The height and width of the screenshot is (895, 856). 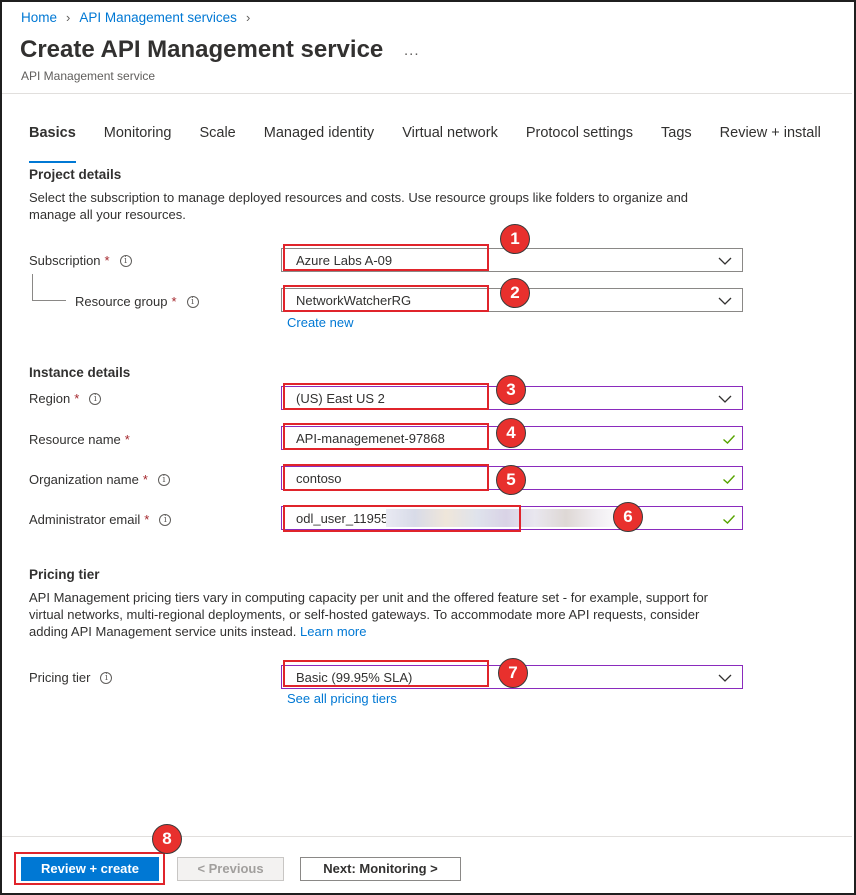 I want to click on header-divider, so click(x=427, y=93).